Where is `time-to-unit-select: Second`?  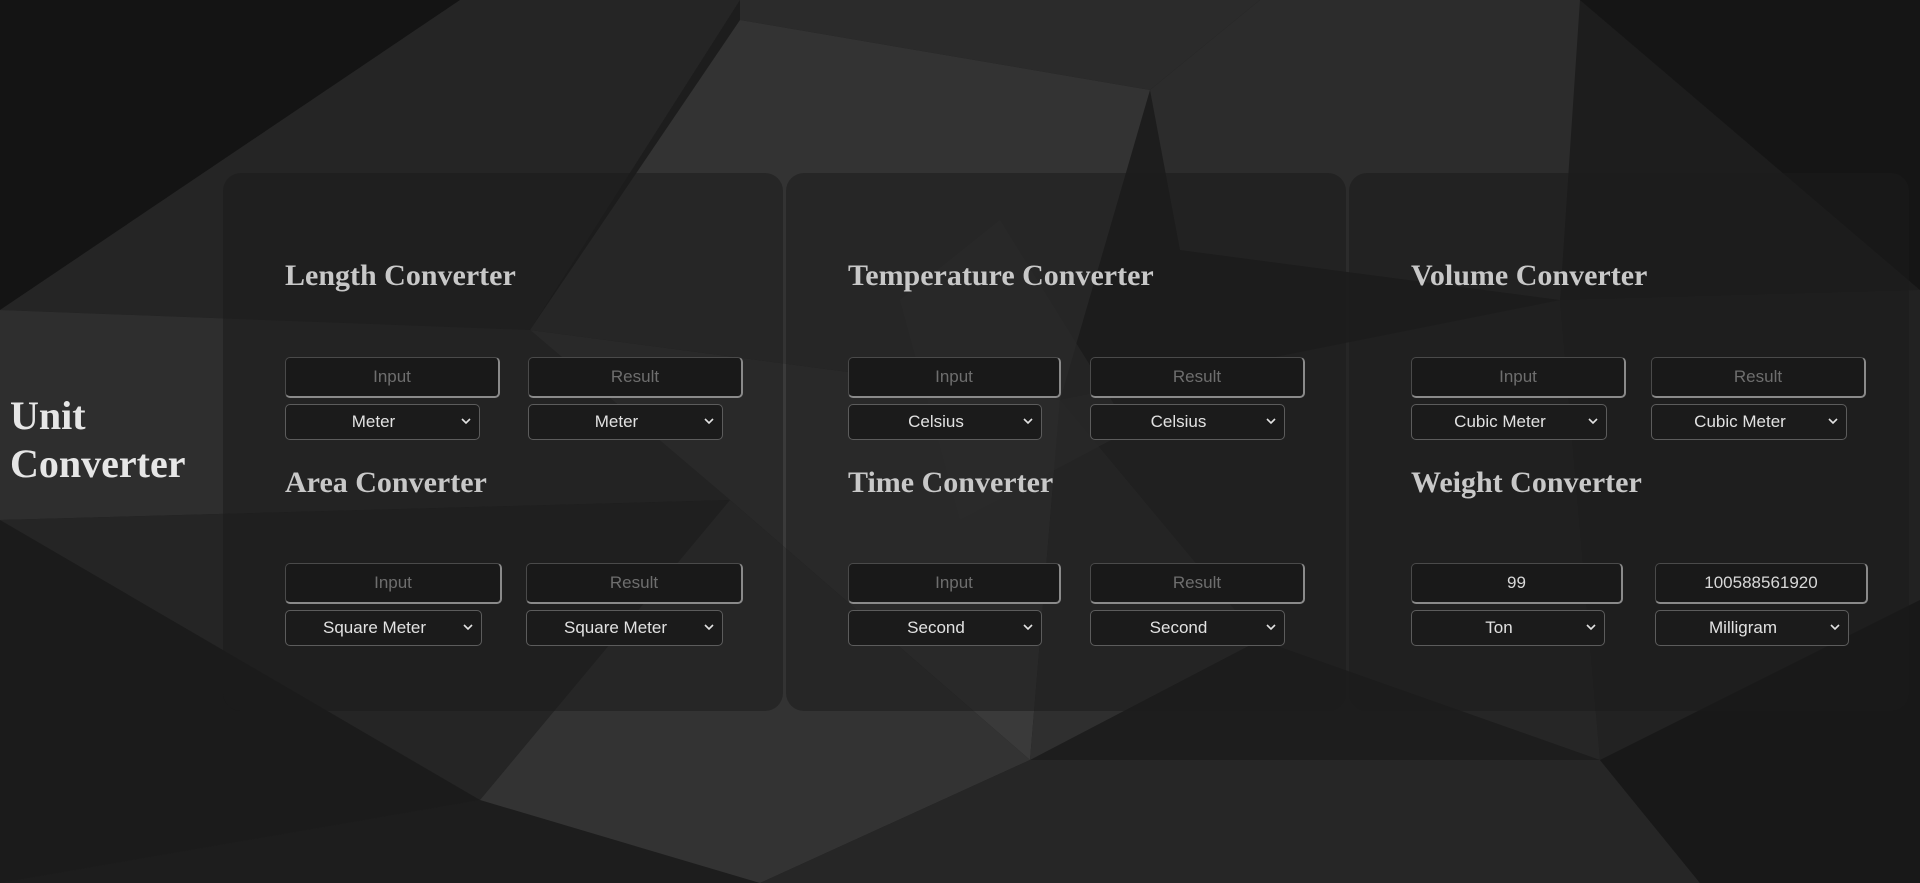 time-to-unit-select: Second is located at coordinates (1187, 628).